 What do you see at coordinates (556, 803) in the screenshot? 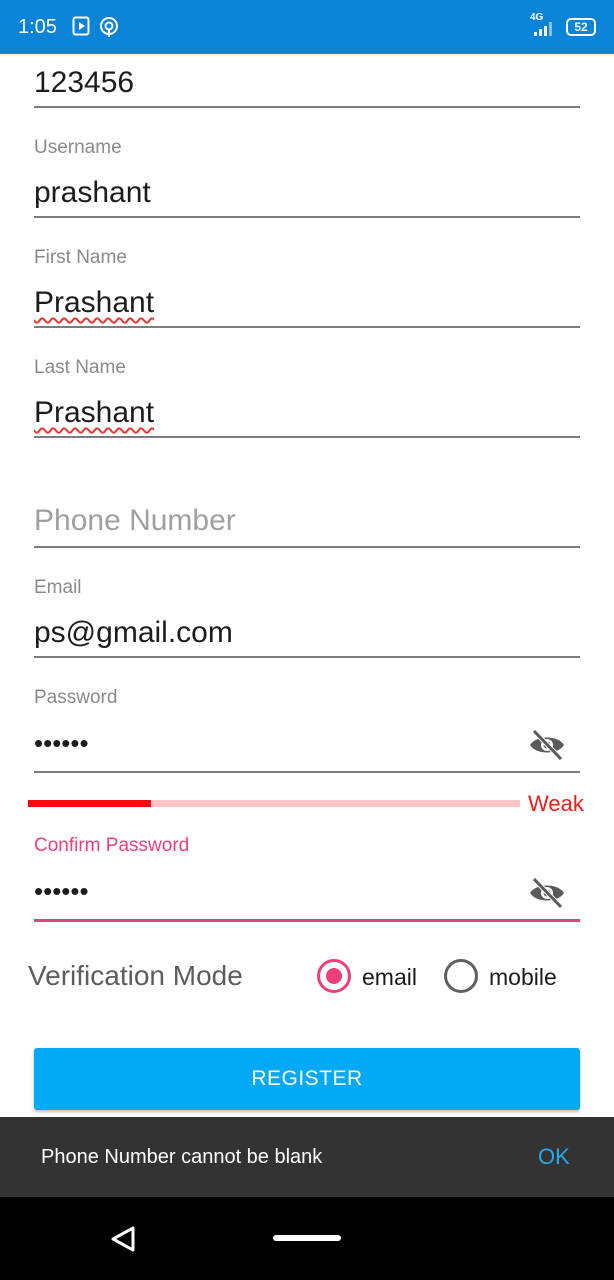
I see `password-strength-label: Weak` at bounding box center [556, 803].